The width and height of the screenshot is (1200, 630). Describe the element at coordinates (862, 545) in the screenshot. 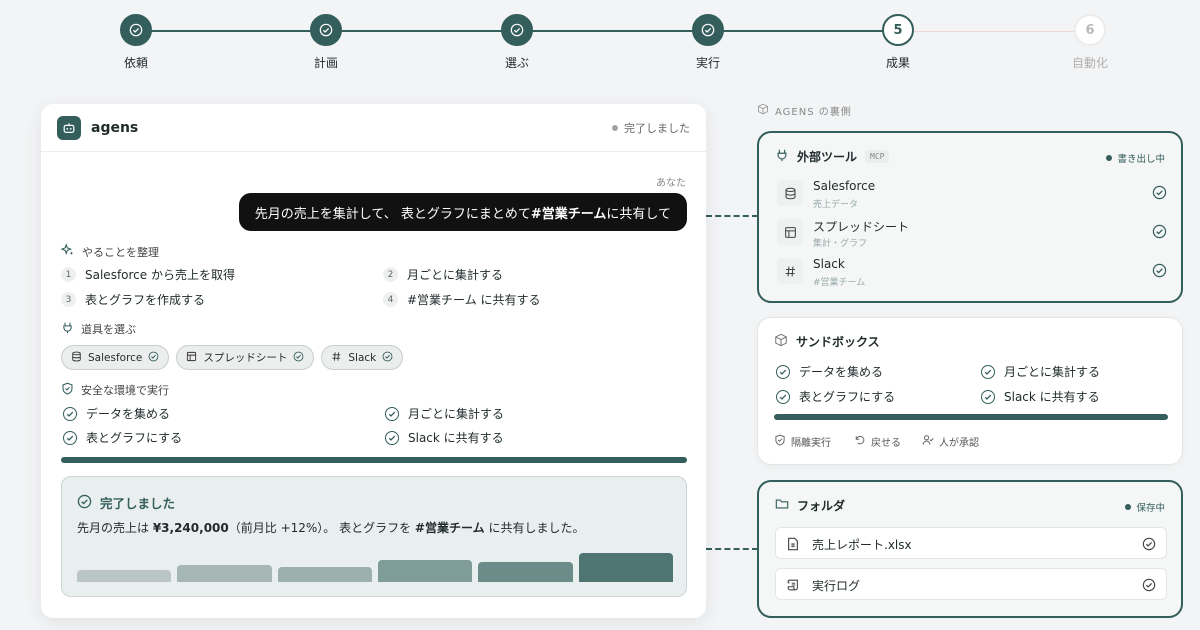

I see `file-name: 売上レポート.xlsx` at that location.